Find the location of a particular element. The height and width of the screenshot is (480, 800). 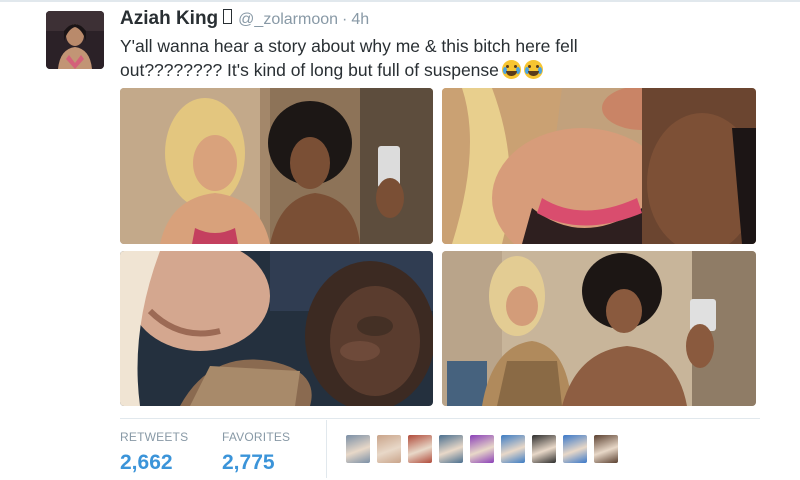

photo-selfie-mirror-two-women is located at coordinates (276, 166).